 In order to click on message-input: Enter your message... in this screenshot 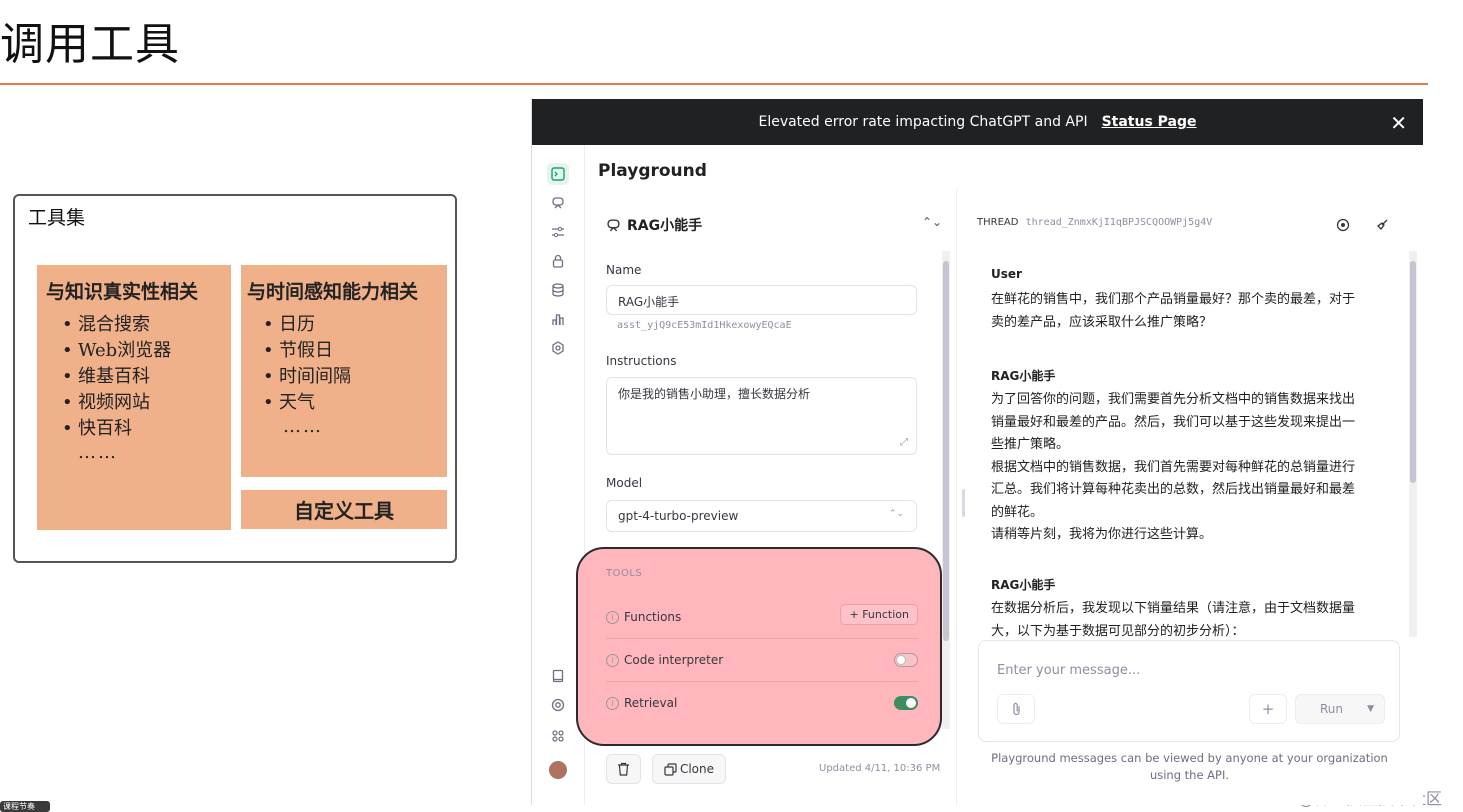, I will do `click(1068, 670)`.